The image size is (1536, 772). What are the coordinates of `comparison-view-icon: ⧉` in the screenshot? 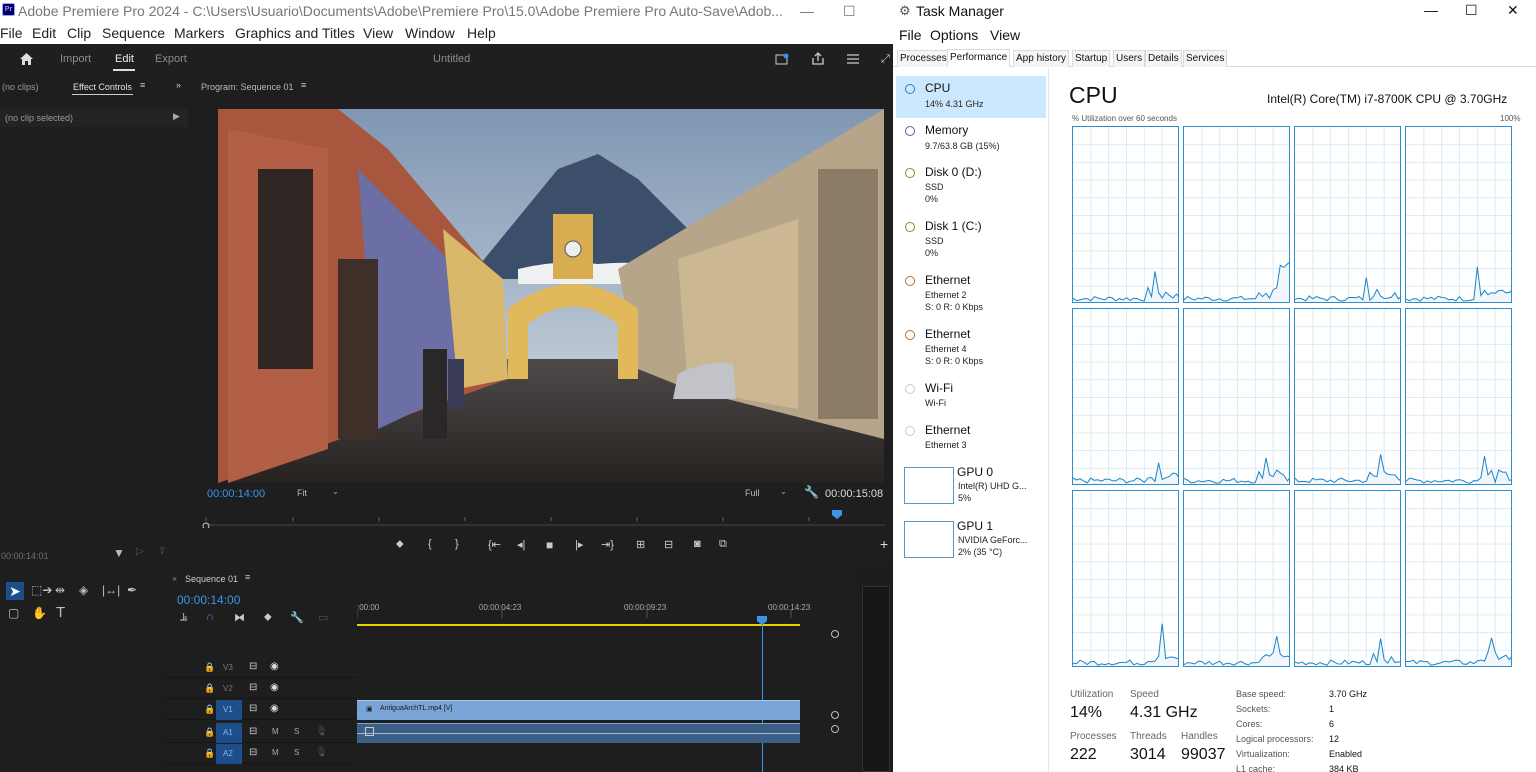 It's located at (723, 544).